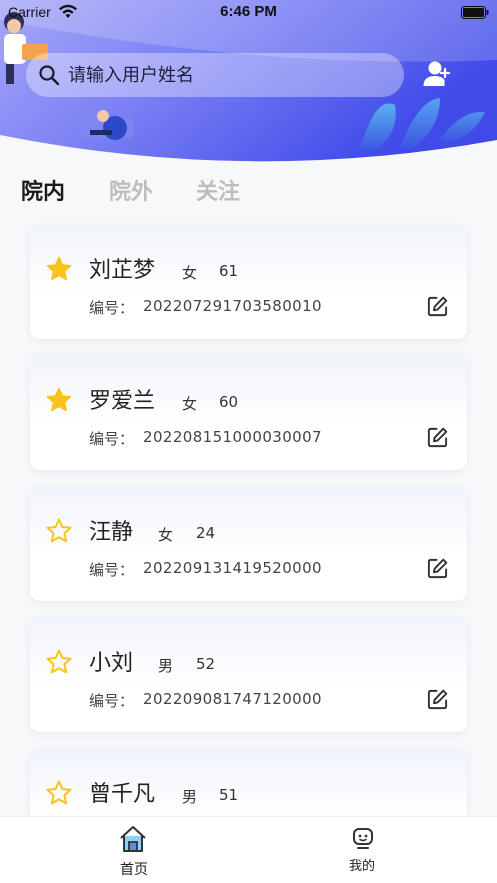 The height and width of the screenshot is (883, 497). What do you see at coordinates (229, 795) in the screenshot?
I see `patient-age: 51` at bounding box center [229, 795].